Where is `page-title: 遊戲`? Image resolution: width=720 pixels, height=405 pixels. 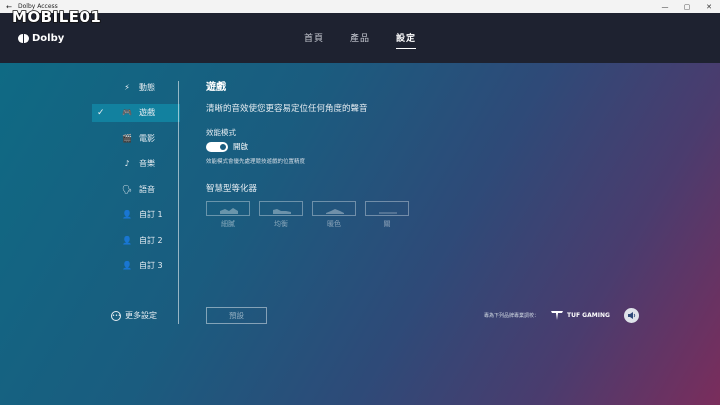 page-title: 遊戲 is located at coordinates (216, 87).